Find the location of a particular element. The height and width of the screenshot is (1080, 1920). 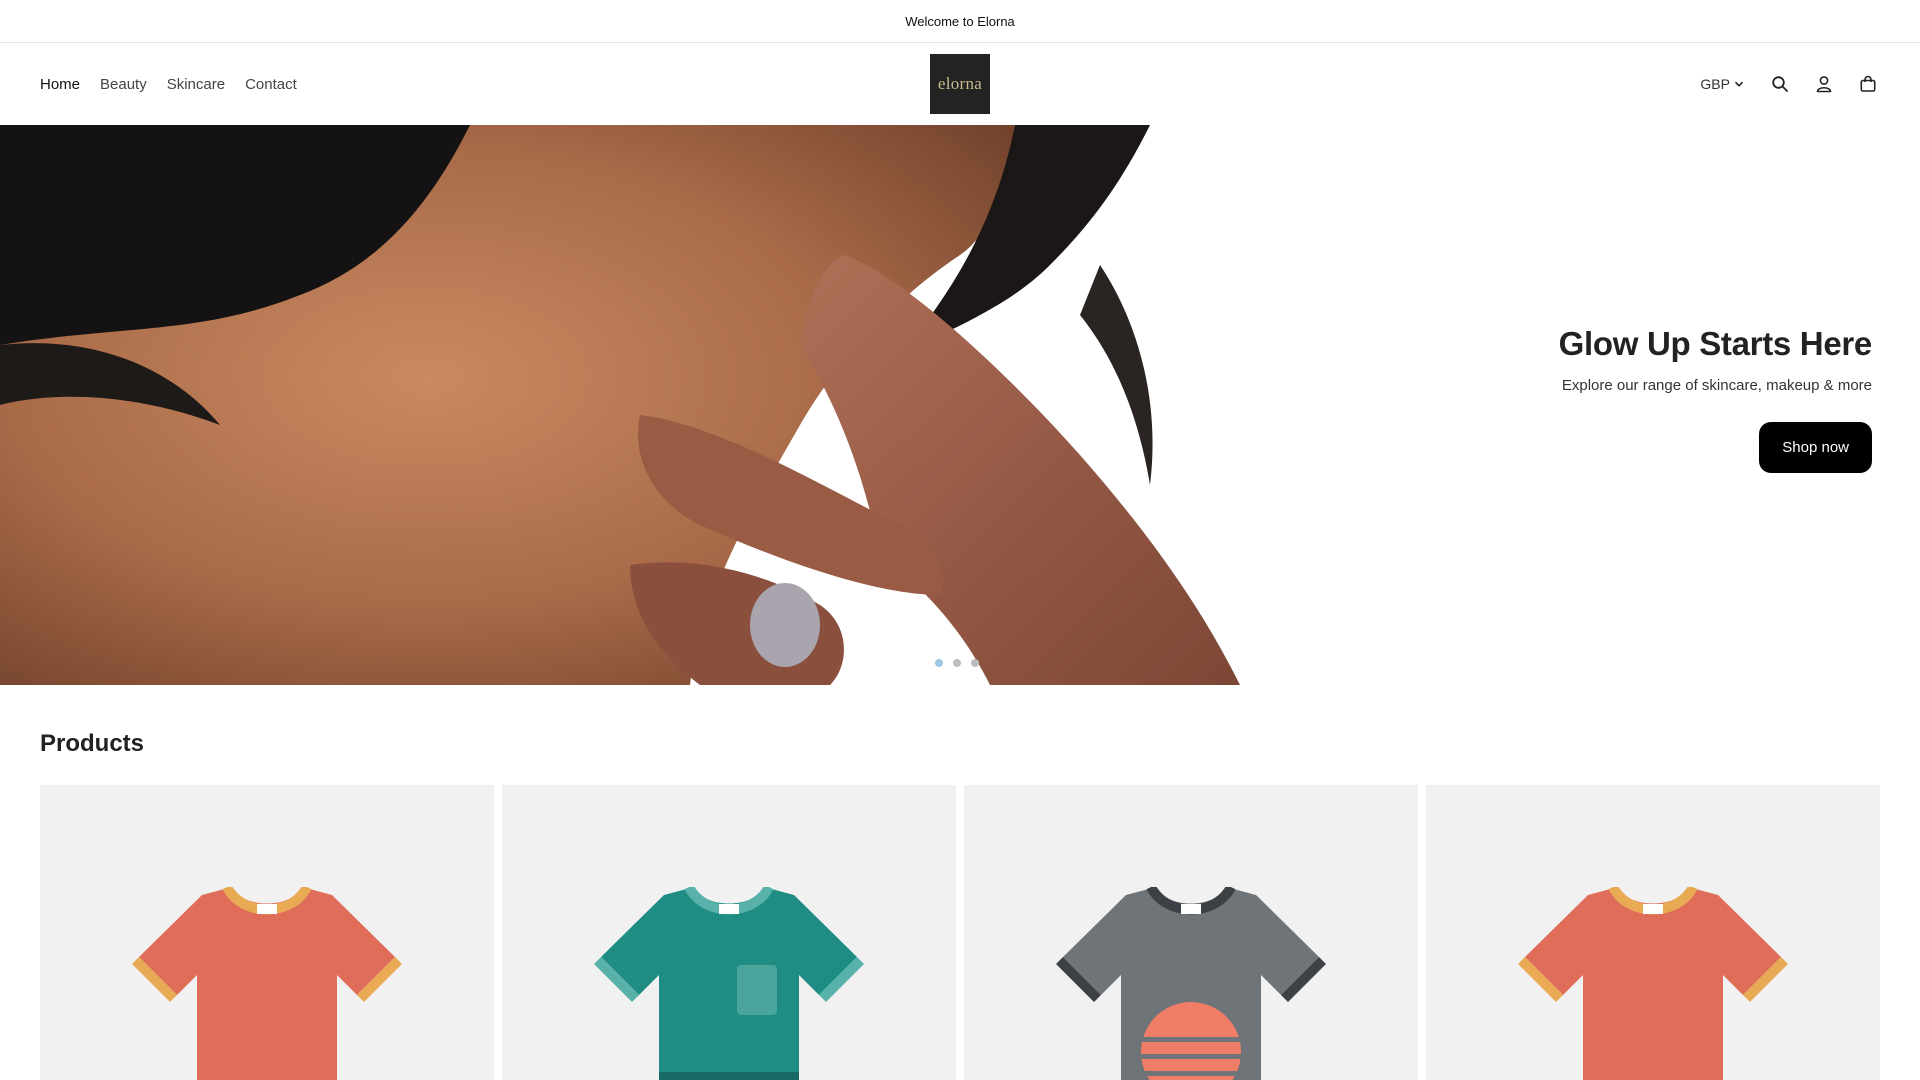

nav-contact: Contact is located at coordinates (271, 84).